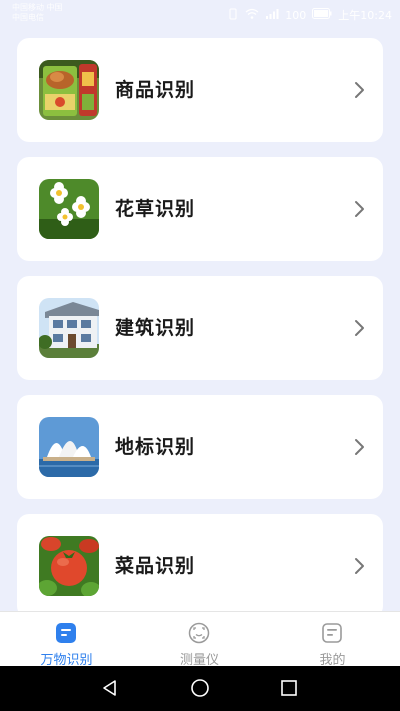  I want to click on flowers-thumbnail, so click(69, 209).